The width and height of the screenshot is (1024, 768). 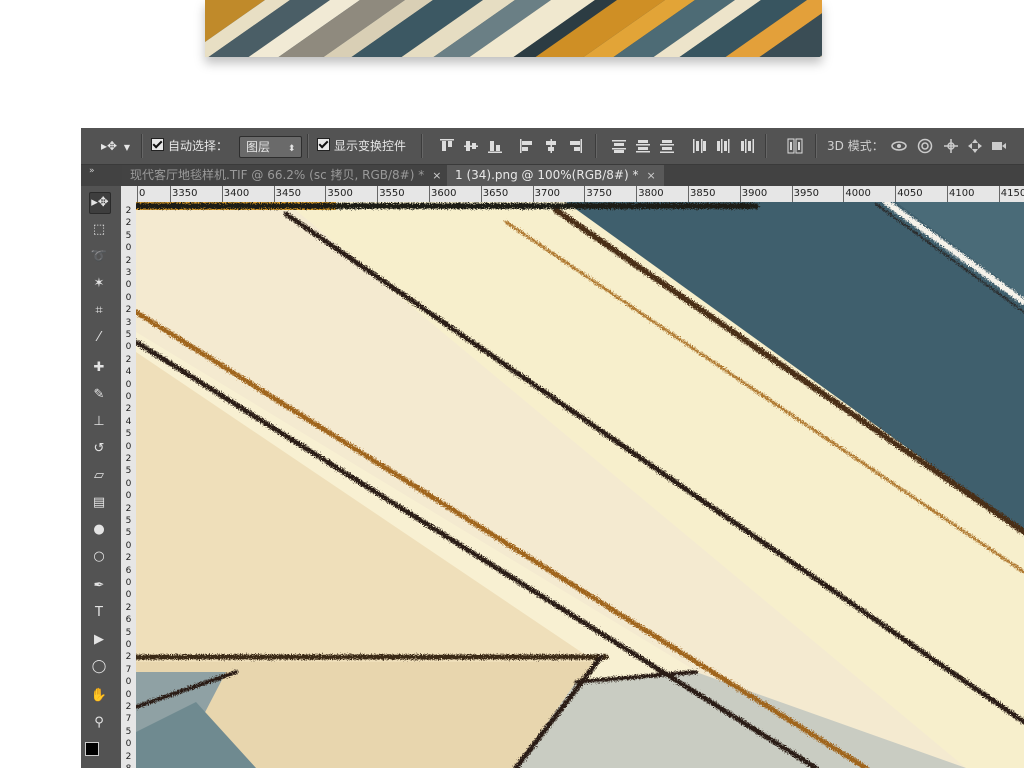 What do you see at coordinates (99, 449) in the screenshot?
I see `history-brush-tool-icon: ↺` at bounding box center [99, 449].